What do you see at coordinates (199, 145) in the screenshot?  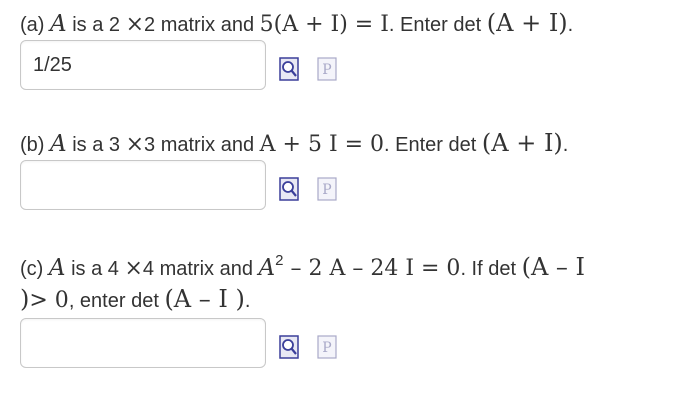 I see `question-text: 3 matrix and` at bounding box center [199, 145].